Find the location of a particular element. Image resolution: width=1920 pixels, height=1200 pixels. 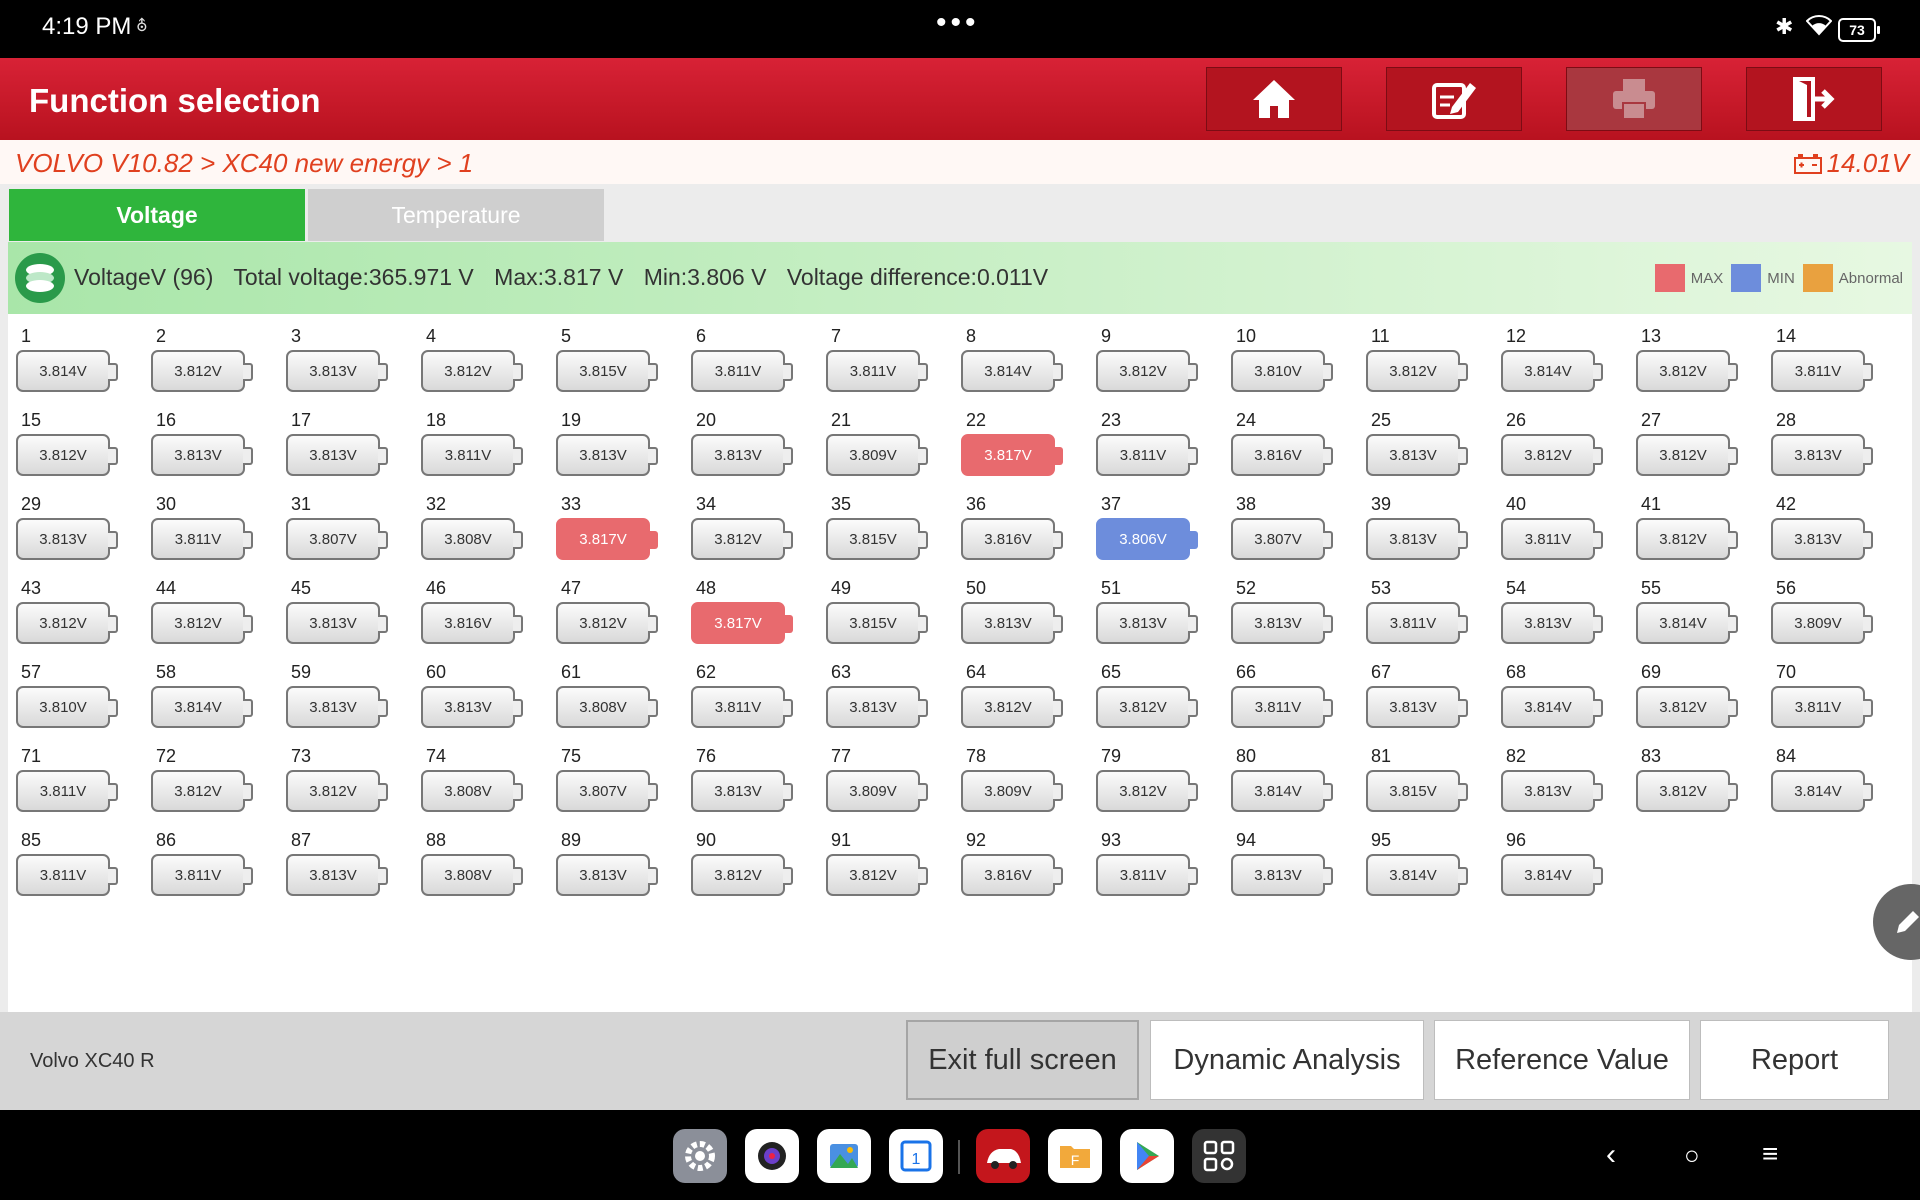

cell-voltage: 3.807V is located at coordinates (1282, 539).